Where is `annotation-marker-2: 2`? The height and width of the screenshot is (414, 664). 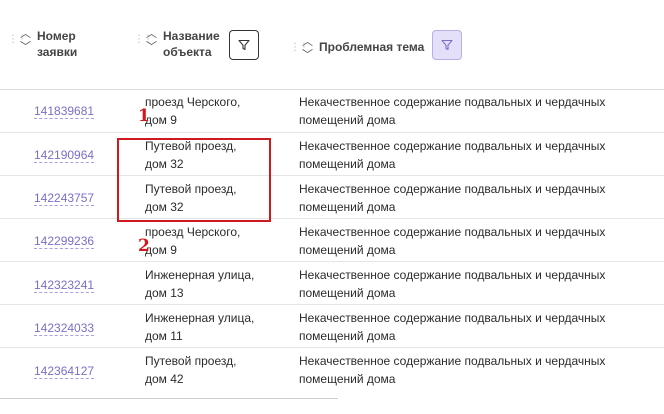 annotation-marker-2: 2 is located at coordinates (144, 246).